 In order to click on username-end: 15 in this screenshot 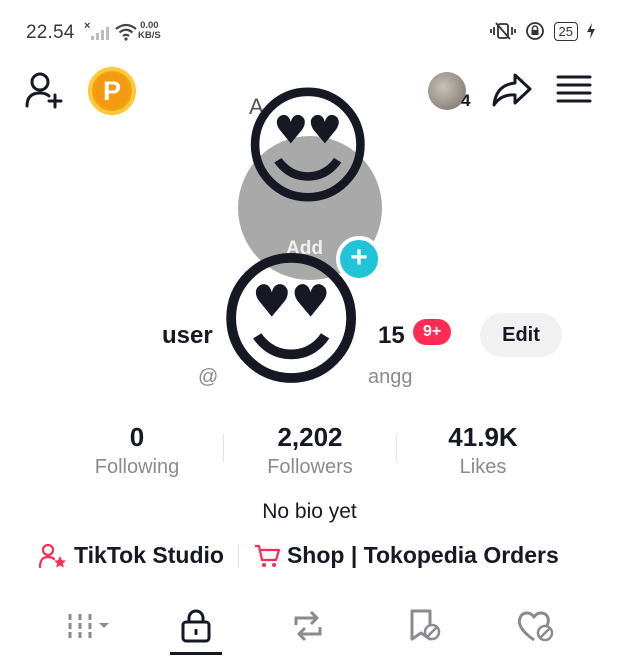, I will do `click(391, 335)`.